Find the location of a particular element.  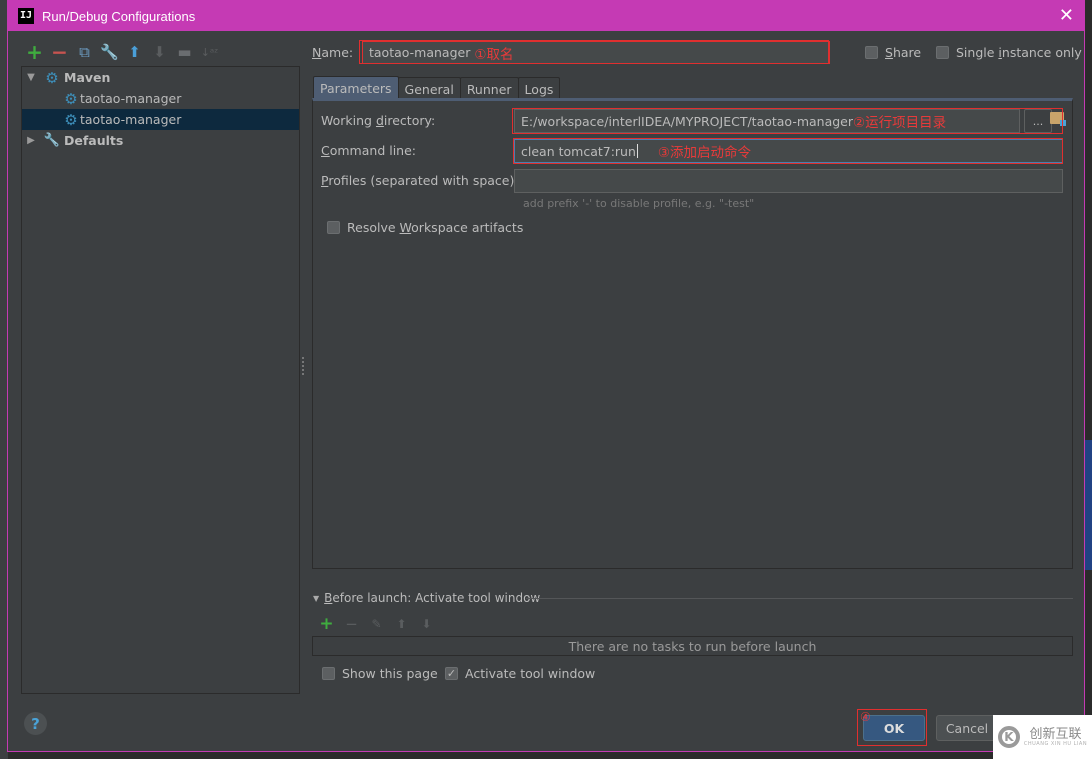

background-ide-right is located at coordinates (1088, 379).